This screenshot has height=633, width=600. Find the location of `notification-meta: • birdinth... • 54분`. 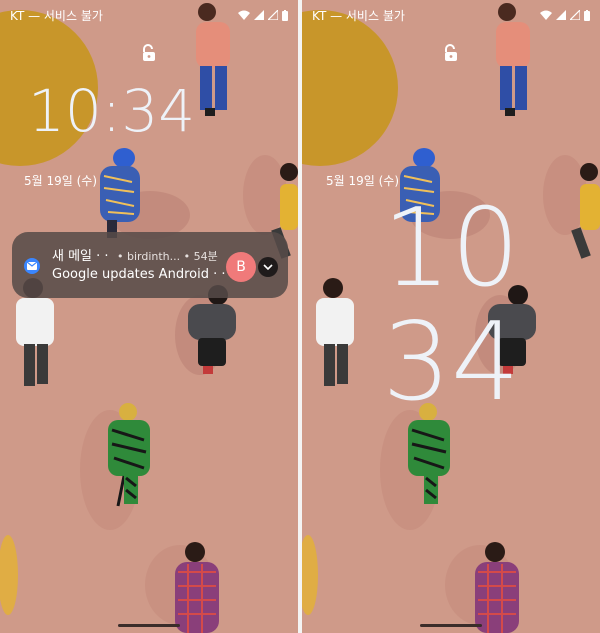

notification-meta: • birdinth... • 54분 is located at coordinates (167, 256).